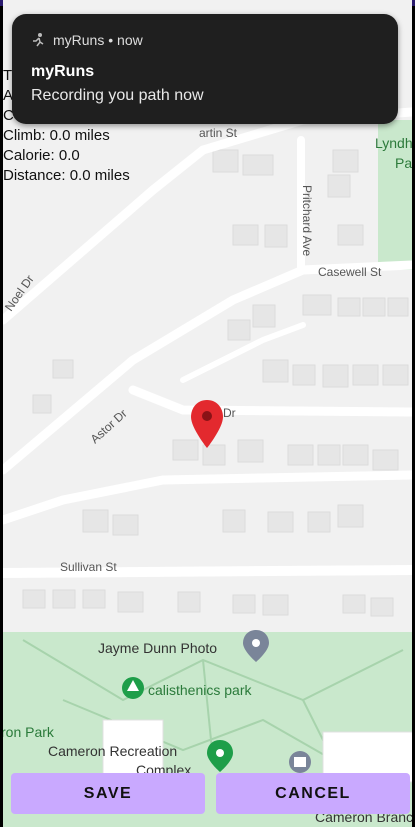  What do you see at coordinates (130, 40) in the screenshot?
I see `notification-time: now` at bounding box center [130, 40].